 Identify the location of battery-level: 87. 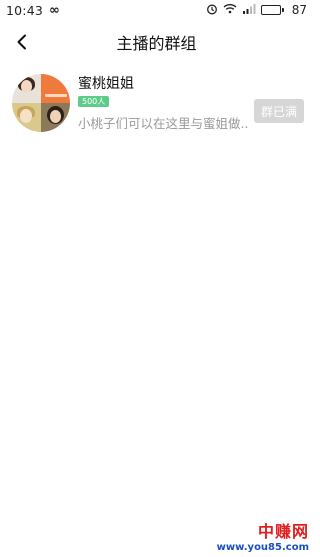
(299, 10).